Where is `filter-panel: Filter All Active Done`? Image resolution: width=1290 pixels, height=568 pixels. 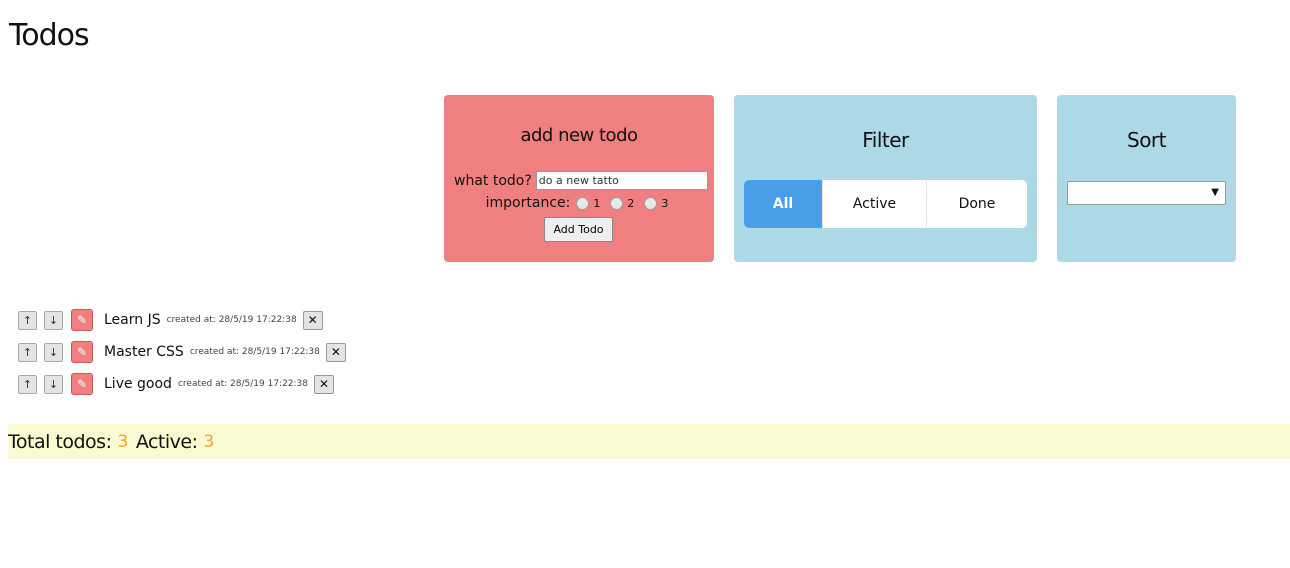
filter-panel: Filter All Active Done is located at coordinates (885, 178).